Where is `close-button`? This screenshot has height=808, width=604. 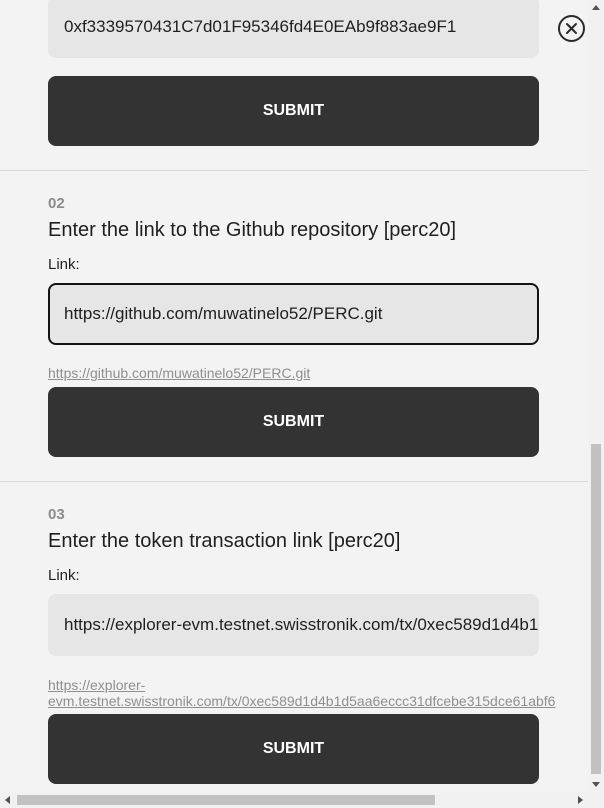
close-button is located at coordinates (571, 28).